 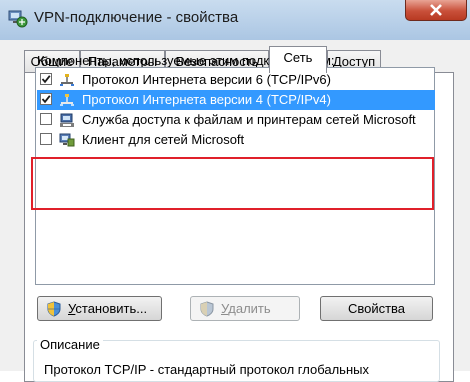 I want to click on list-item-label: Клиент для сетей Microsoft, so click(x=163, y=139).